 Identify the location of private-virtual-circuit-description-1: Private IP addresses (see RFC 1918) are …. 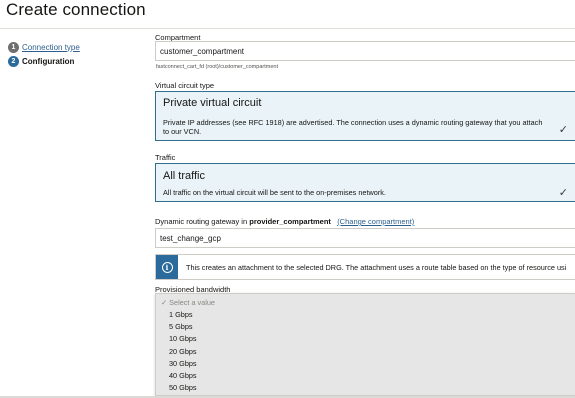
(353, 122).